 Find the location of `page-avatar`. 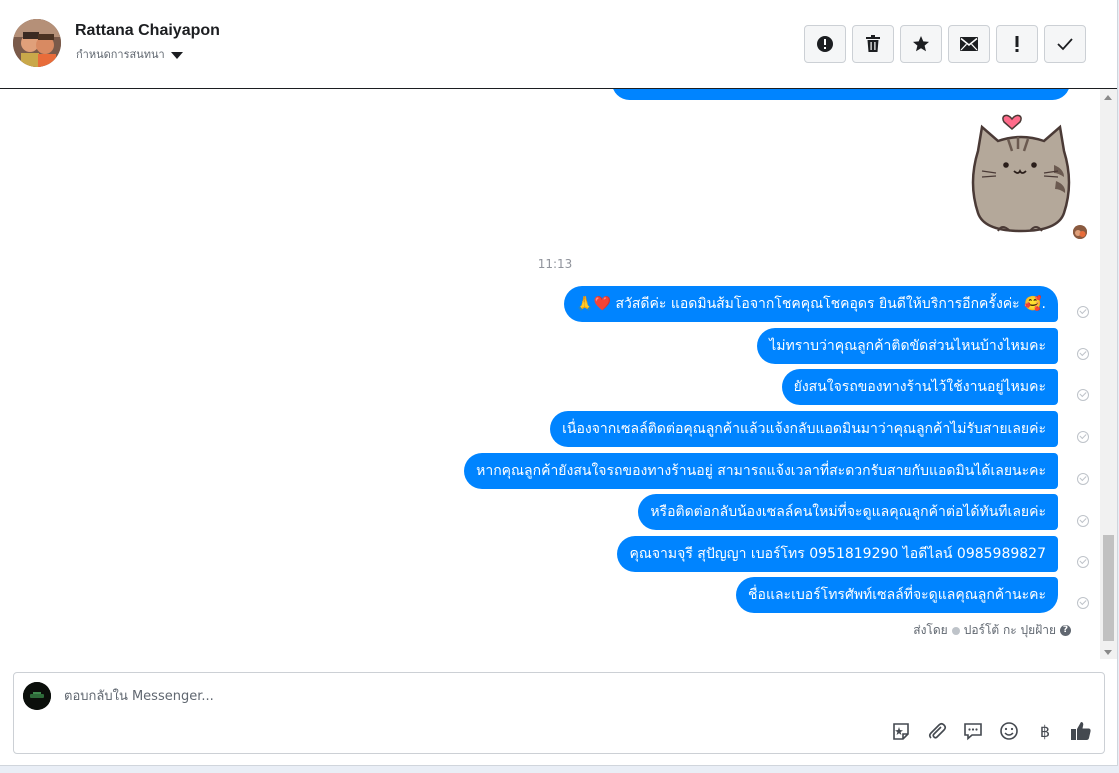

page-avatar is located at coordinates (37, 696).